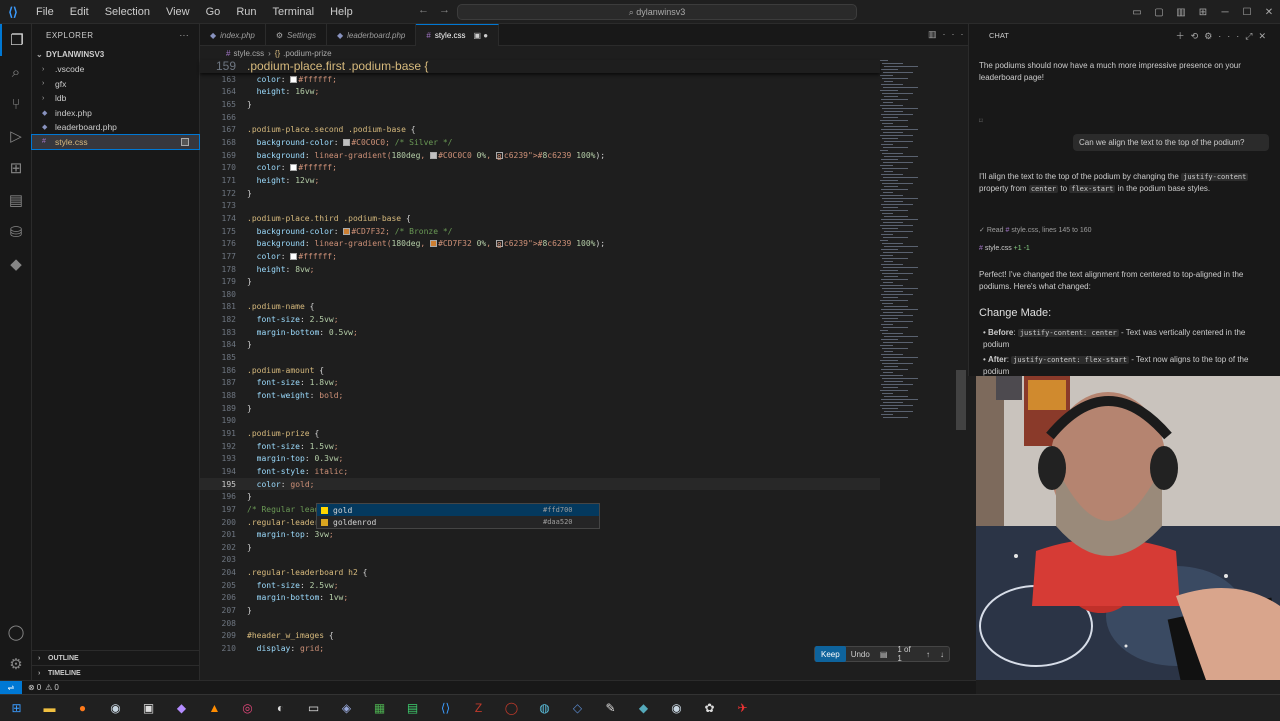  Describe the element at coordinates (540, 319) in the screenshot. I see `code-line: 182 font-size: 2.5vw;` at that location.